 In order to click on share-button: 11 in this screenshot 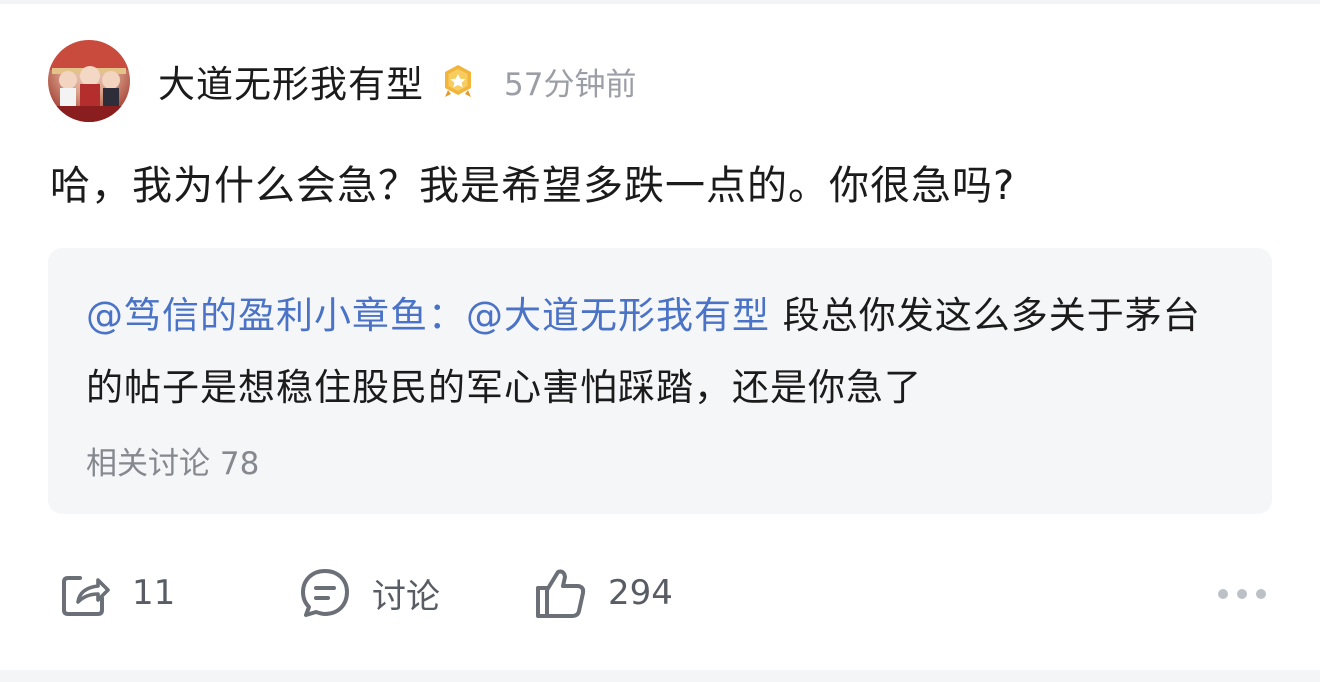, I will do `click(116, 593)`.